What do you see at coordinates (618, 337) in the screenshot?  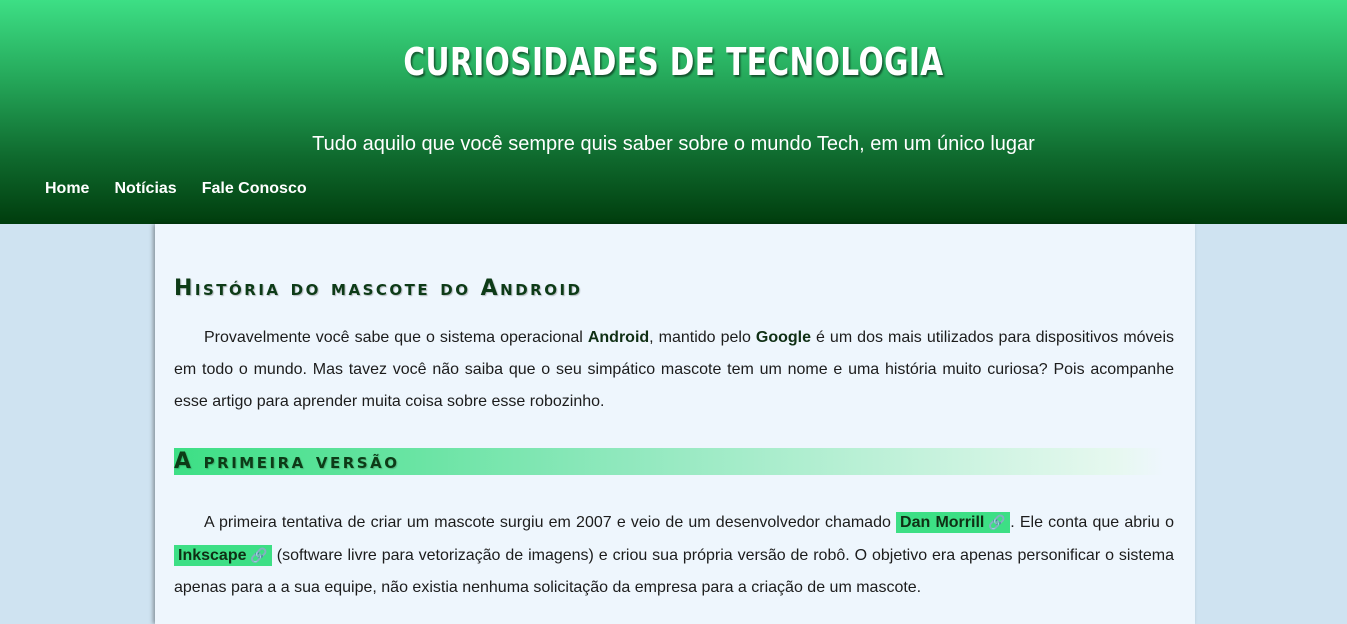 I see `android-bold: Android` at bounding box center [618, 337].